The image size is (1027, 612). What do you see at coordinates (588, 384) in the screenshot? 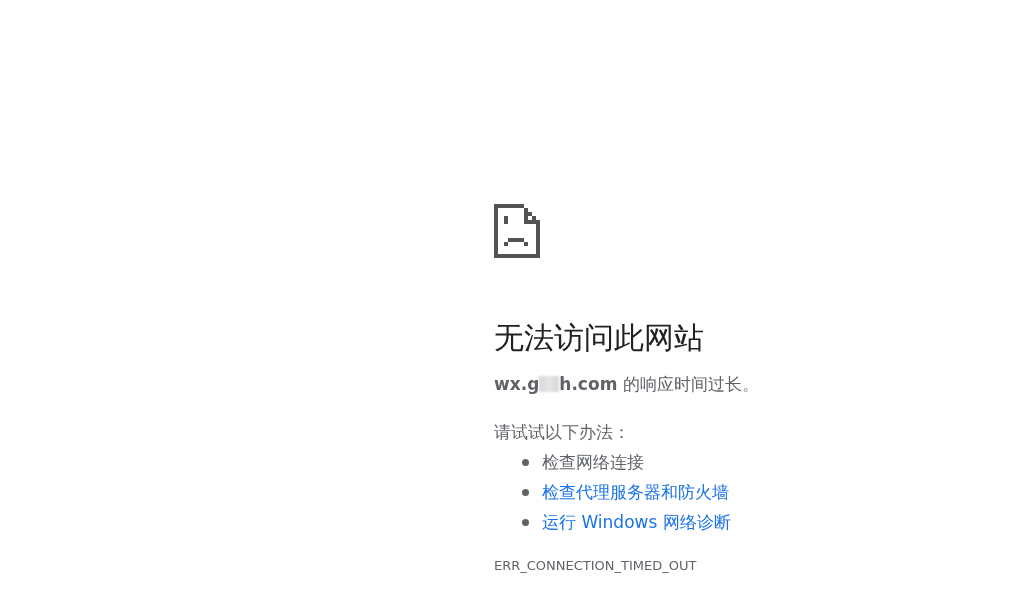
I see `host-name: h.com` at bounding box center [588, 384].